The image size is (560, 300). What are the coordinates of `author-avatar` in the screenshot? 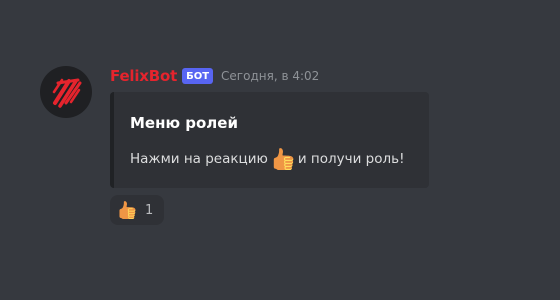 It's located at (66, 92).